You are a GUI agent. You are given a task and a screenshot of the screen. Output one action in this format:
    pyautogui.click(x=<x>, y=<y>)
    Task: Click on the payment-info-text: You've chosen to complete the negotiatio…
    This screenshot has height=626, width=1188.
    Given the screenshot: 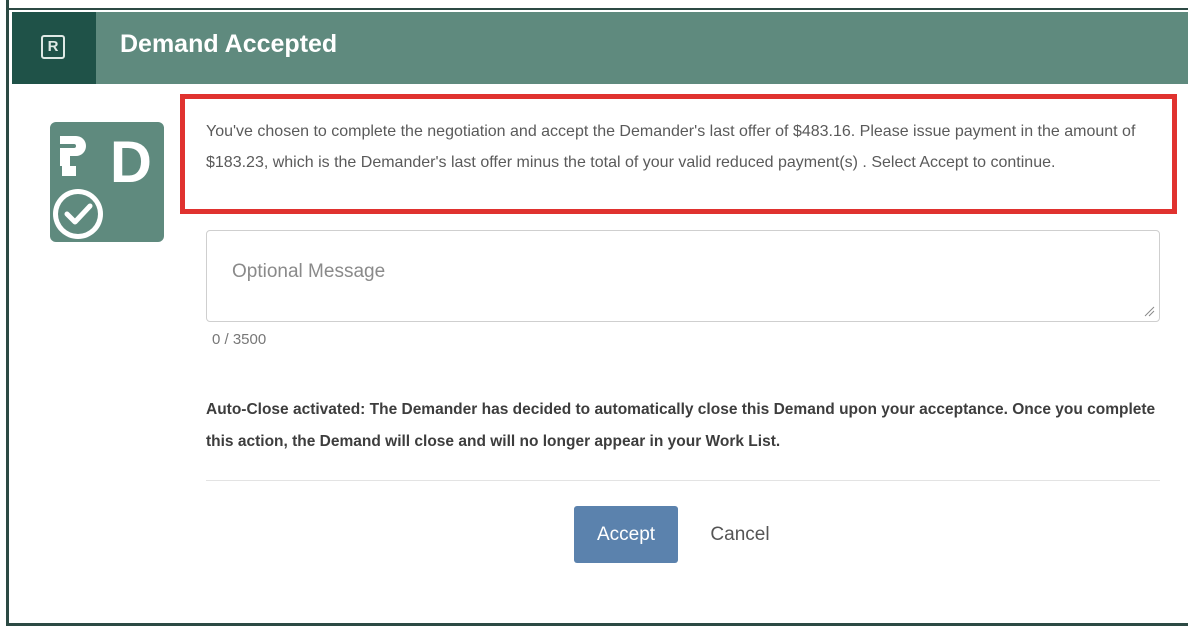 What is the action you would take?
    pyautogui.click(x=671, y=147)
    